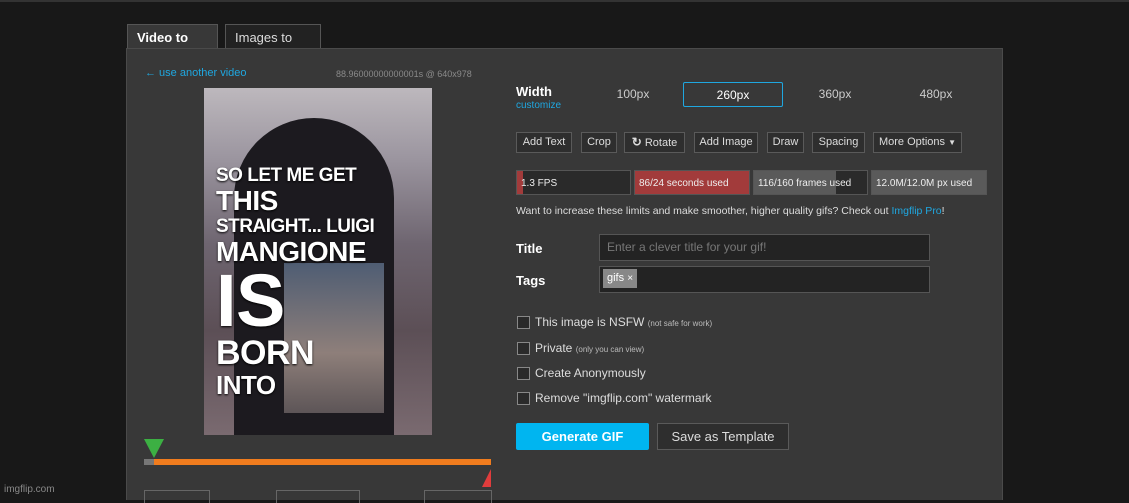 This screenshot has height=503, width=1129. What do you see at coordinates (286, 175) in the screenshot?
I see `caption-line: SO LET ME GET` at bounding box center [286, 175].